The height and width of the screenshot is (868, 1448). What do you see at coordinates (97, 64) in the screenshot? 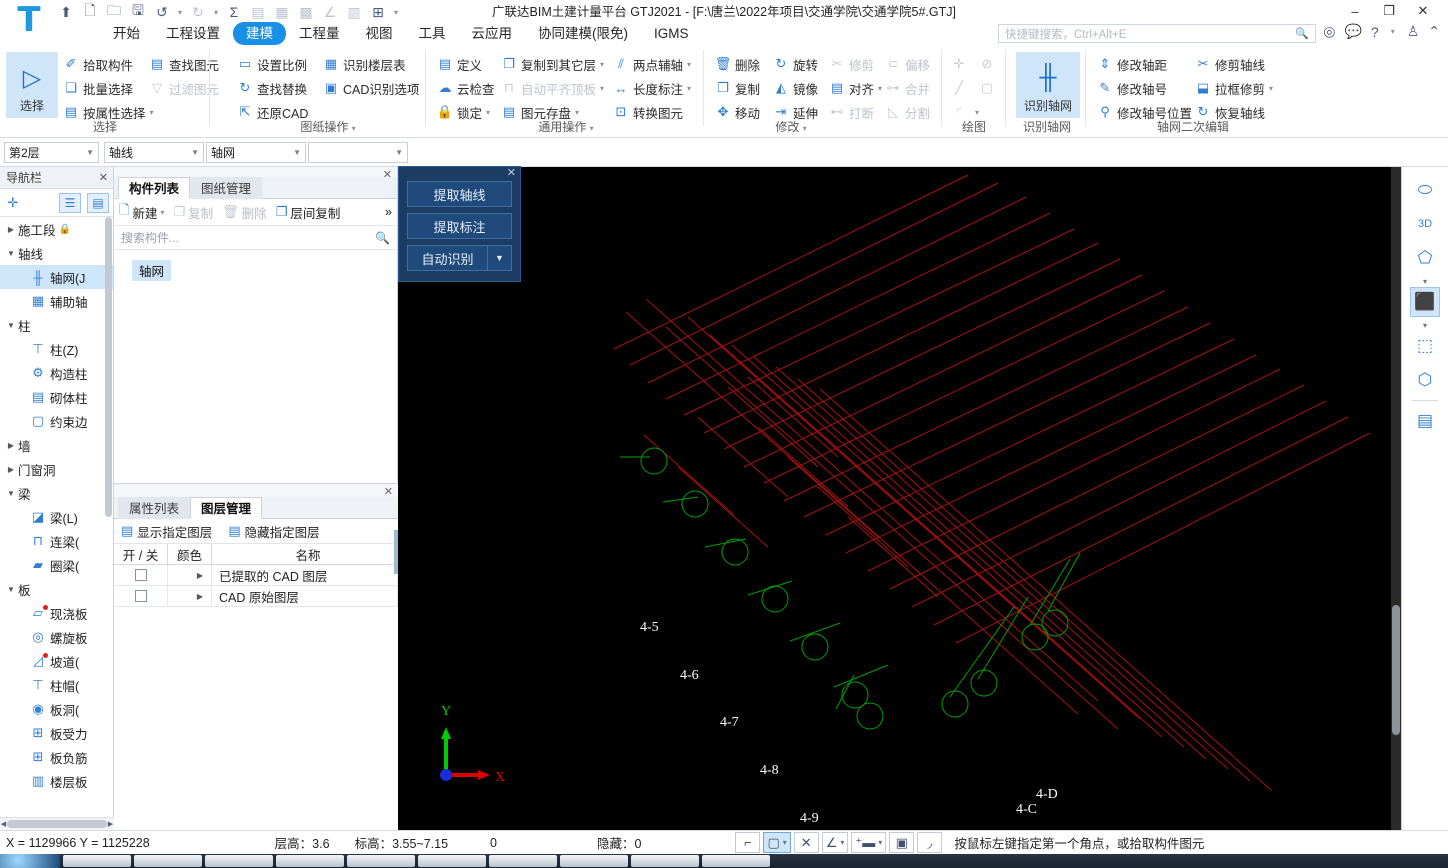
I see `pick-component-button: ✐ 拾取构件` at bounding box center [97, 64].